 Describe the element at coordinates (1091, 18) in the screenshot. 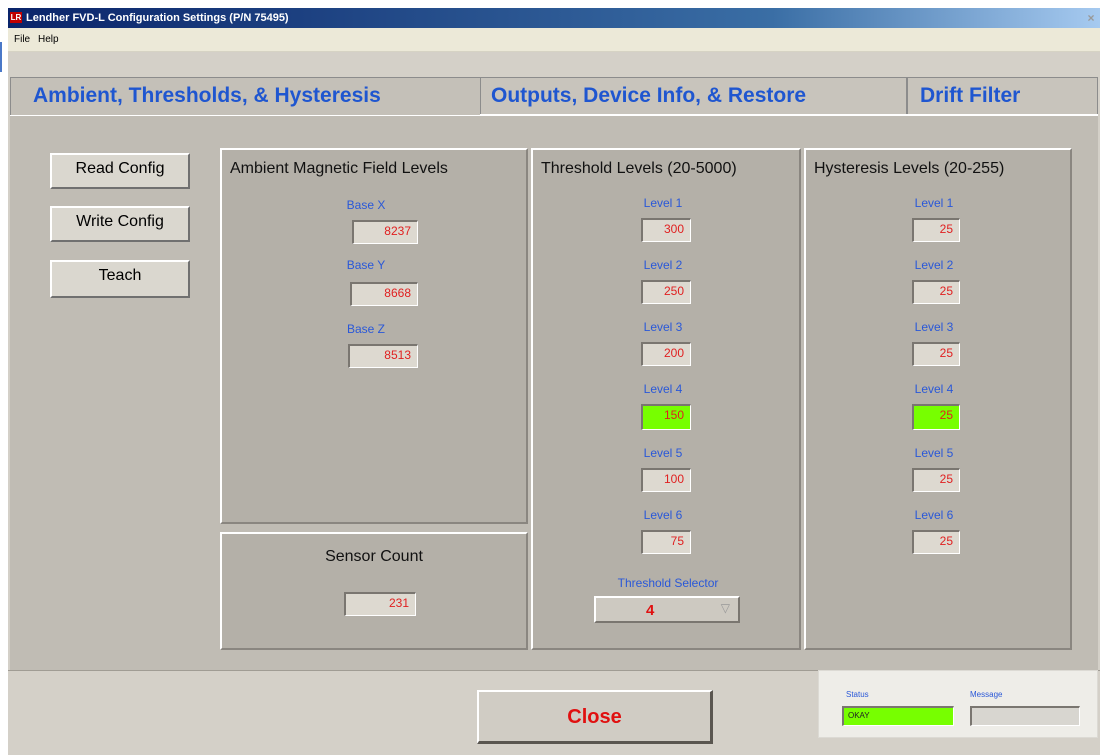

I see `window-close-icon: ×` at that location.